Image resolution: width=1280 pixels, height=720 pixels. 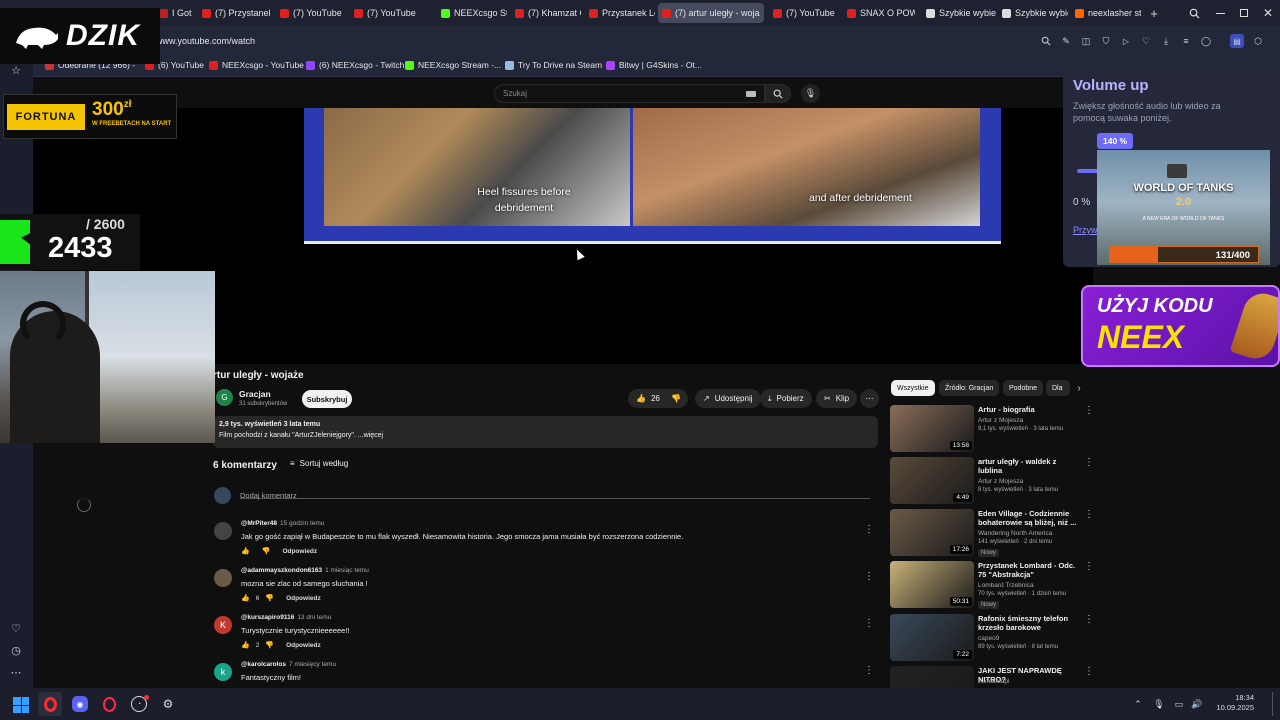 What do you see at coordinates (1066, 41) in the screenshot?
I see `edit-icon: ✎` at bounding box center [1066, 41].